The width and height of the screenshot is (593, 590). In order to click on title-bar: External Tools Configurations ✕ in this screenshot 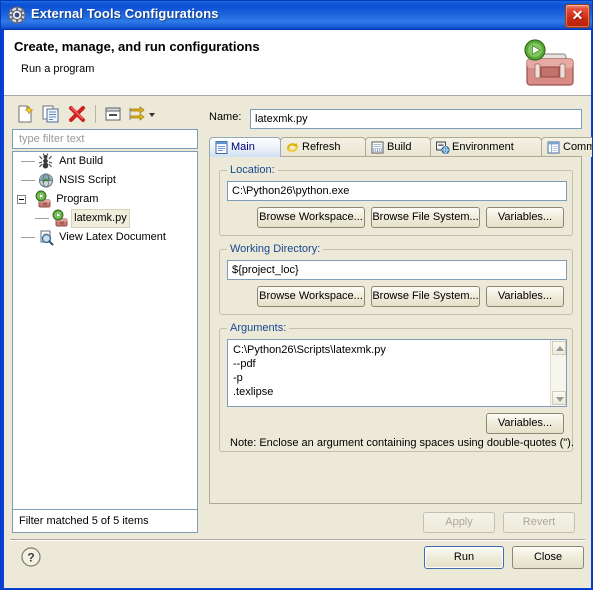, I will do `click(296, 15)`.